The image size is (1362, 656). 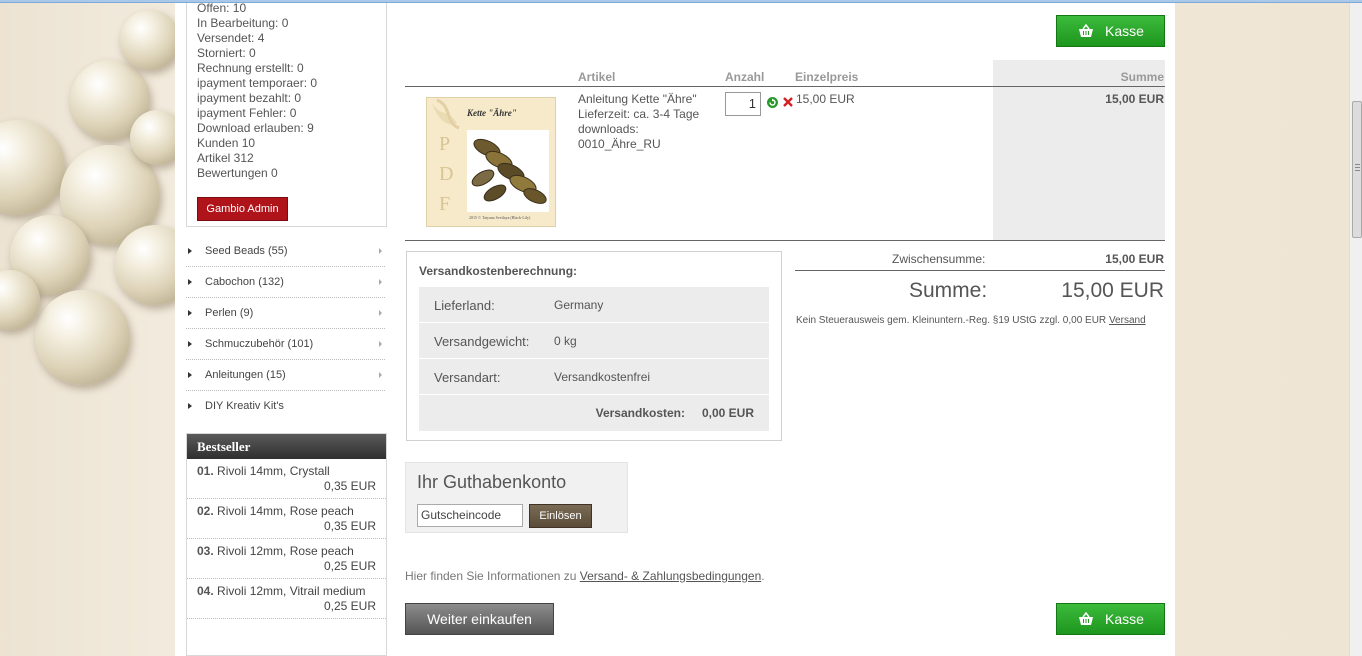 What do you see at coordinates (763, 576) in the screenshot?
I see `info-suffix: .` at bounding box center [763, 576].